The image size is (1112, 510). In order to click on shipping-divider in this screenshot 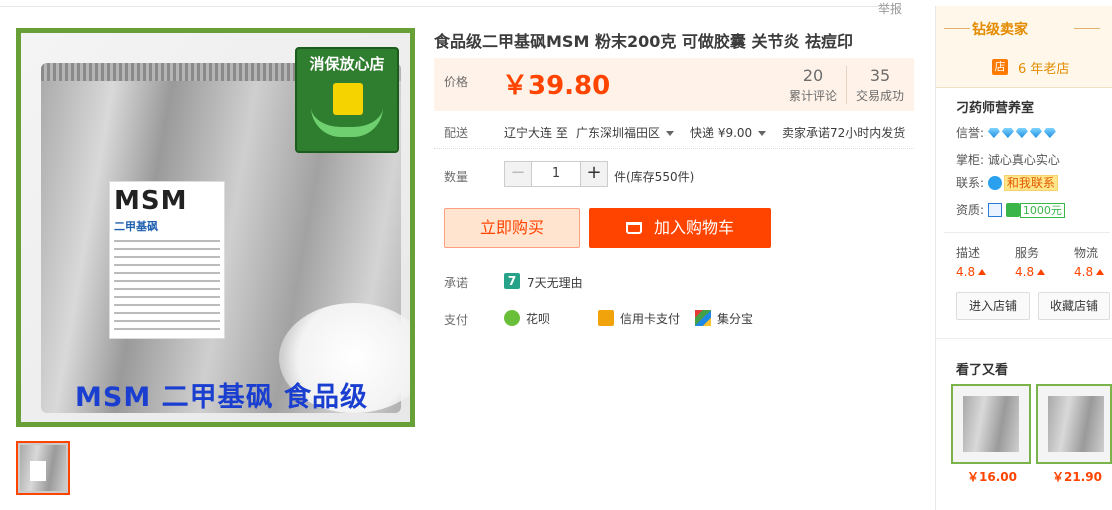, I will do `click(674, 148)`.